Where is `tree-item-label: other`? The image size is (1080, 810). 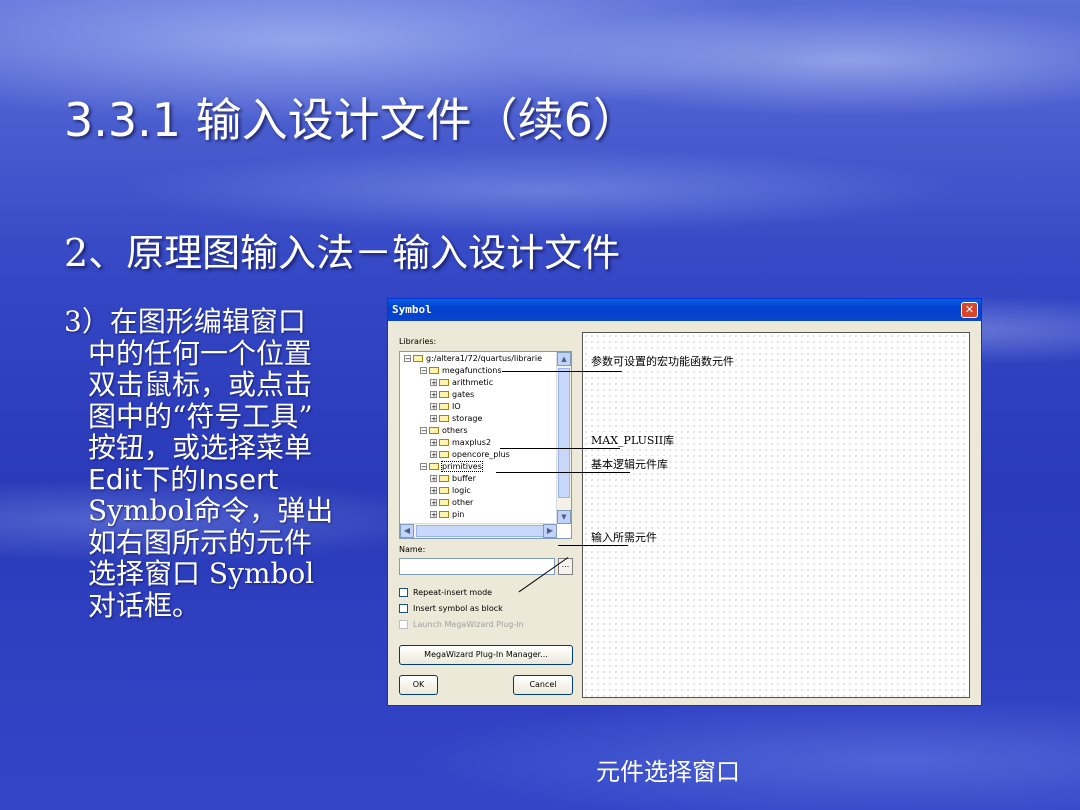 tree-item-label: other is located at coordinates (463, 502).